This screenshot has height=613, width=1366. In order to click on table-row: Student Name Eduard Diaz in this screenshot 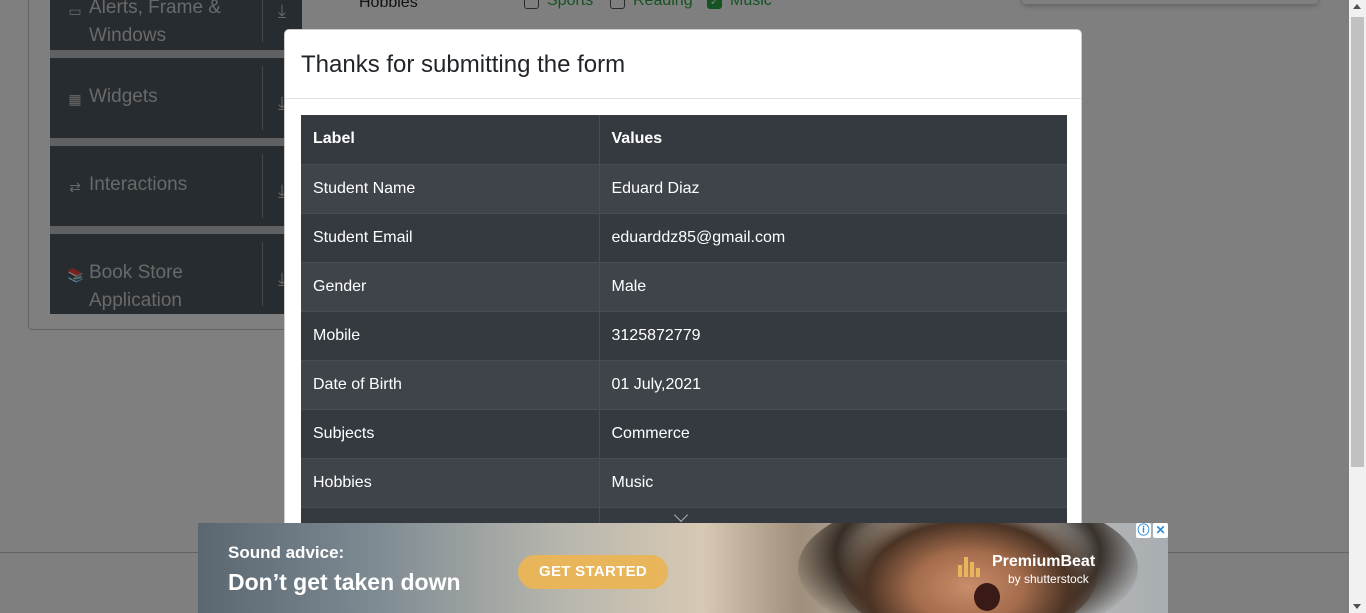, I will do `click(684, 188)`.